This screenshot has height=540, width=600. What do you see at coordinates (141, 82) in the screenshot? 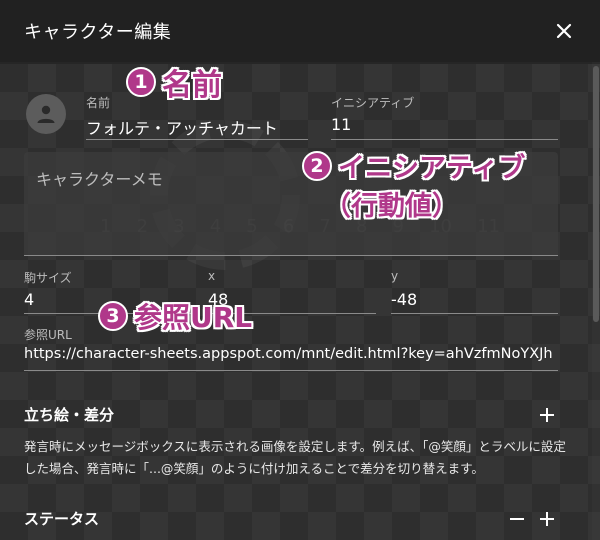
I see `annotation-badge: 1` at bounding box center [141, 82].